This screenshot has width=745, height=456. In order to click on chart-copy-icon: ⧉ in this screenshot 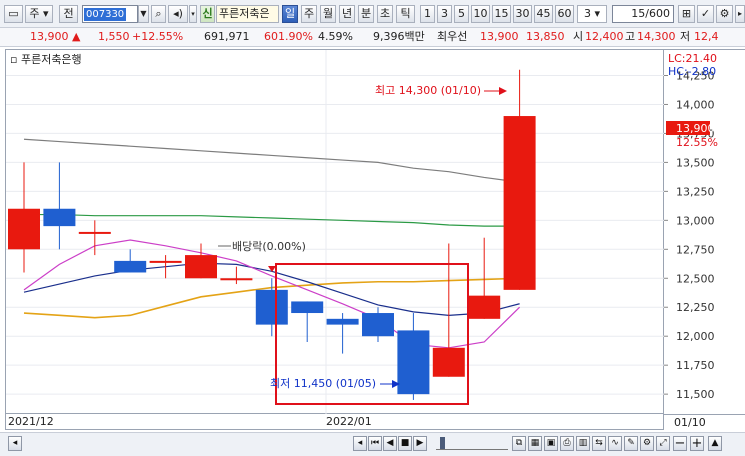, I will do `click(519, 443)`.